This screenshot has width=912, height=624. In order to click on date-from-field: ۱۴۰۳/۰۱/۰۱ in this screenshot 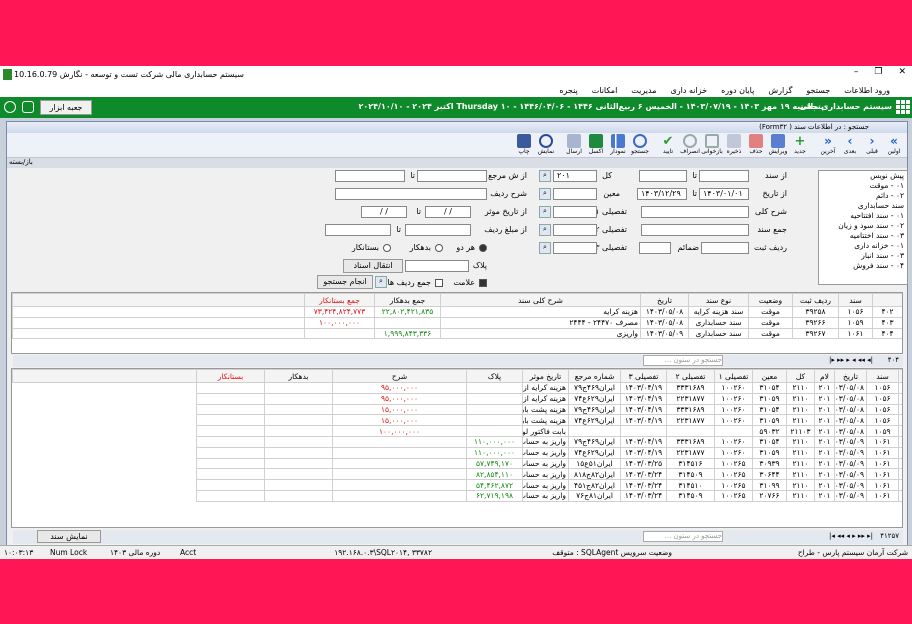, I will do `click(724, 194)`.